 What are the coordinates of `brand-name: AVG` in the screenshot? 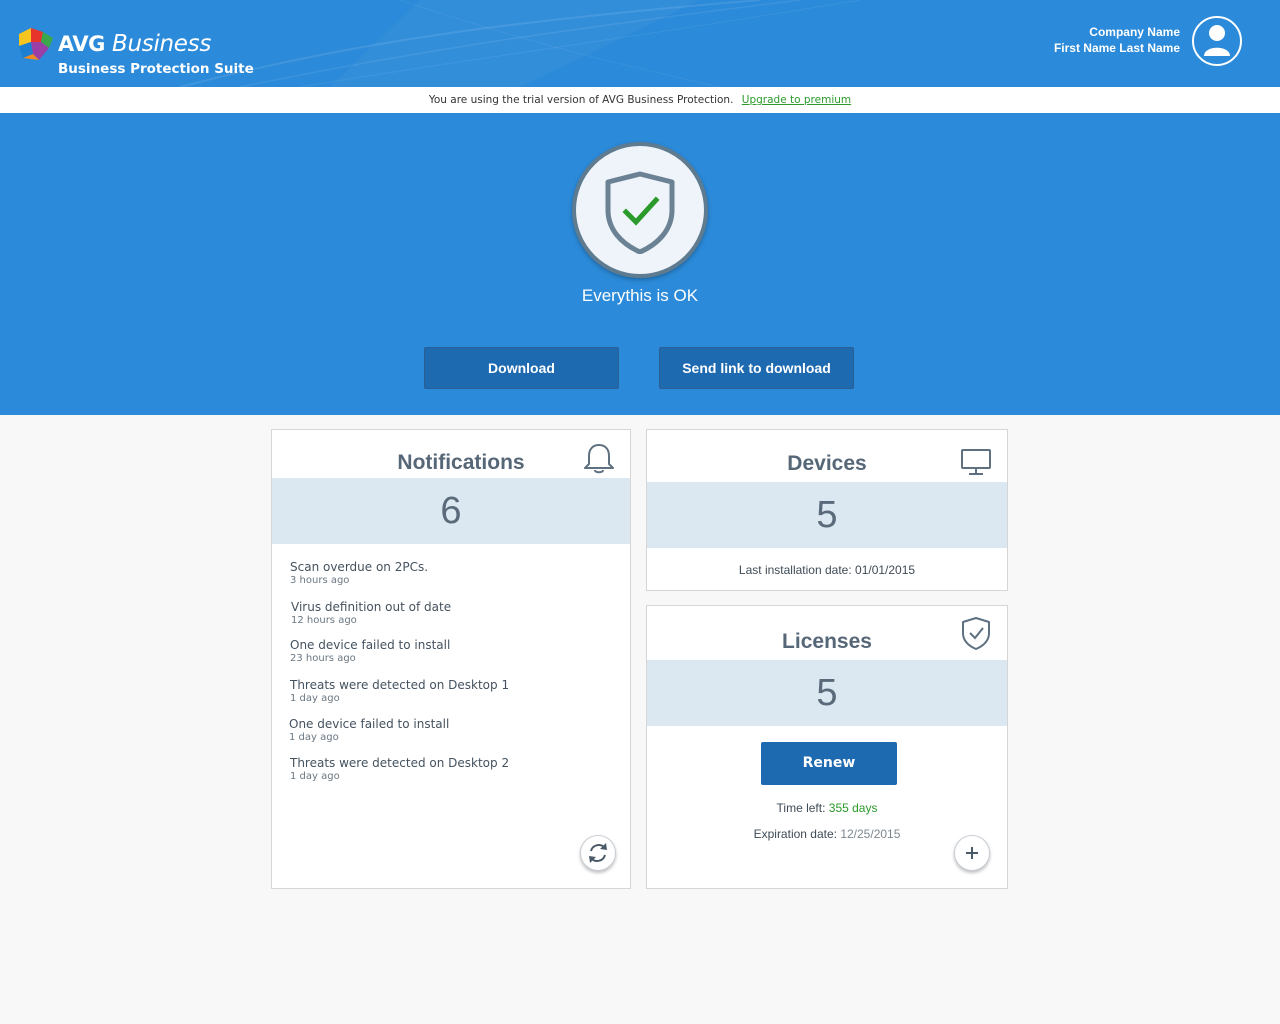 It's located at (81, 44).